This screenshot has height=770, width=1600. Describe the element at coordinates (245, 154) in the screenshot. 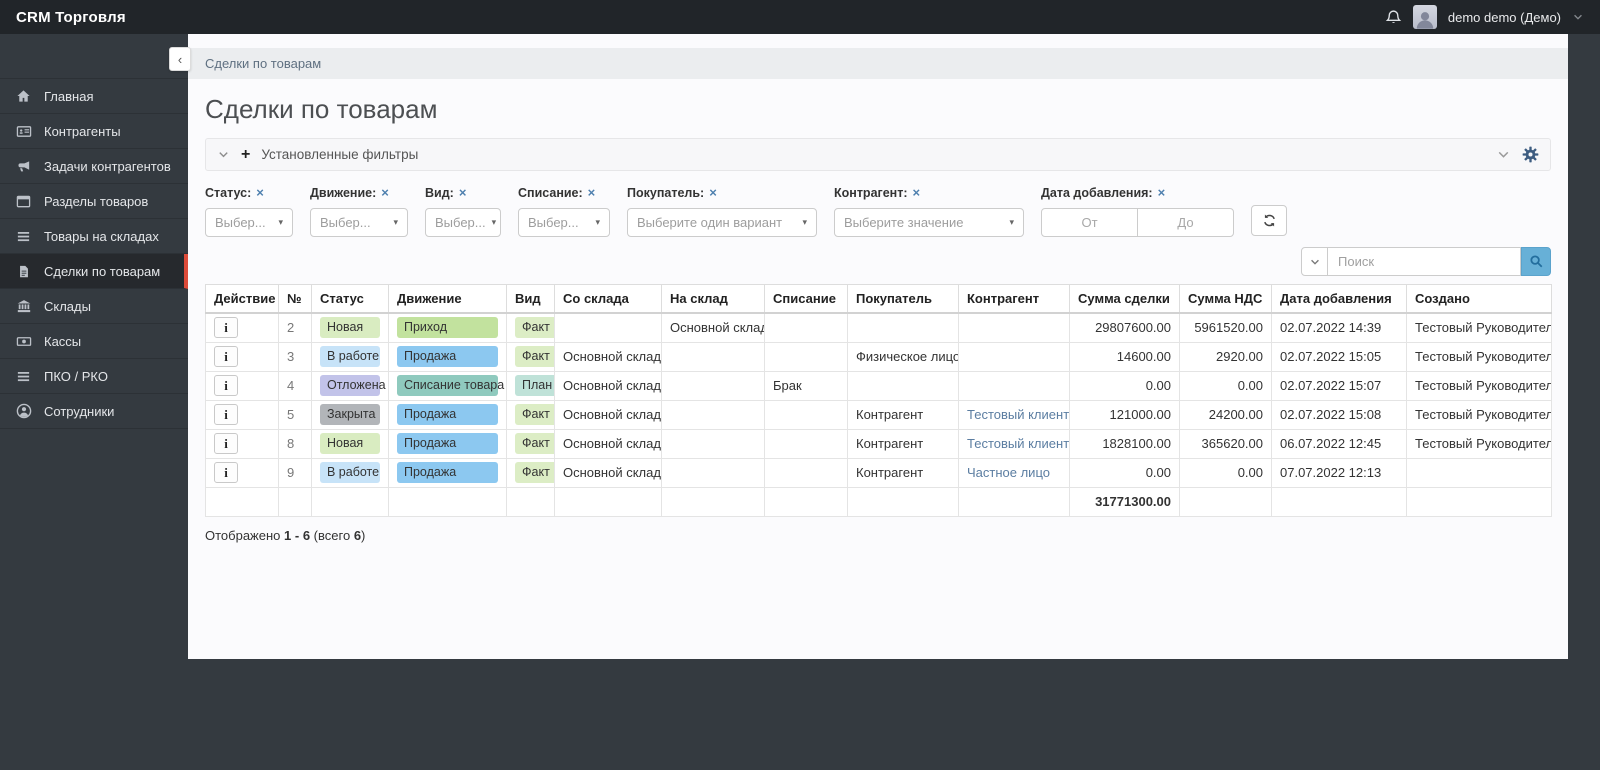

I see `add-filter-icon: +` at that location.